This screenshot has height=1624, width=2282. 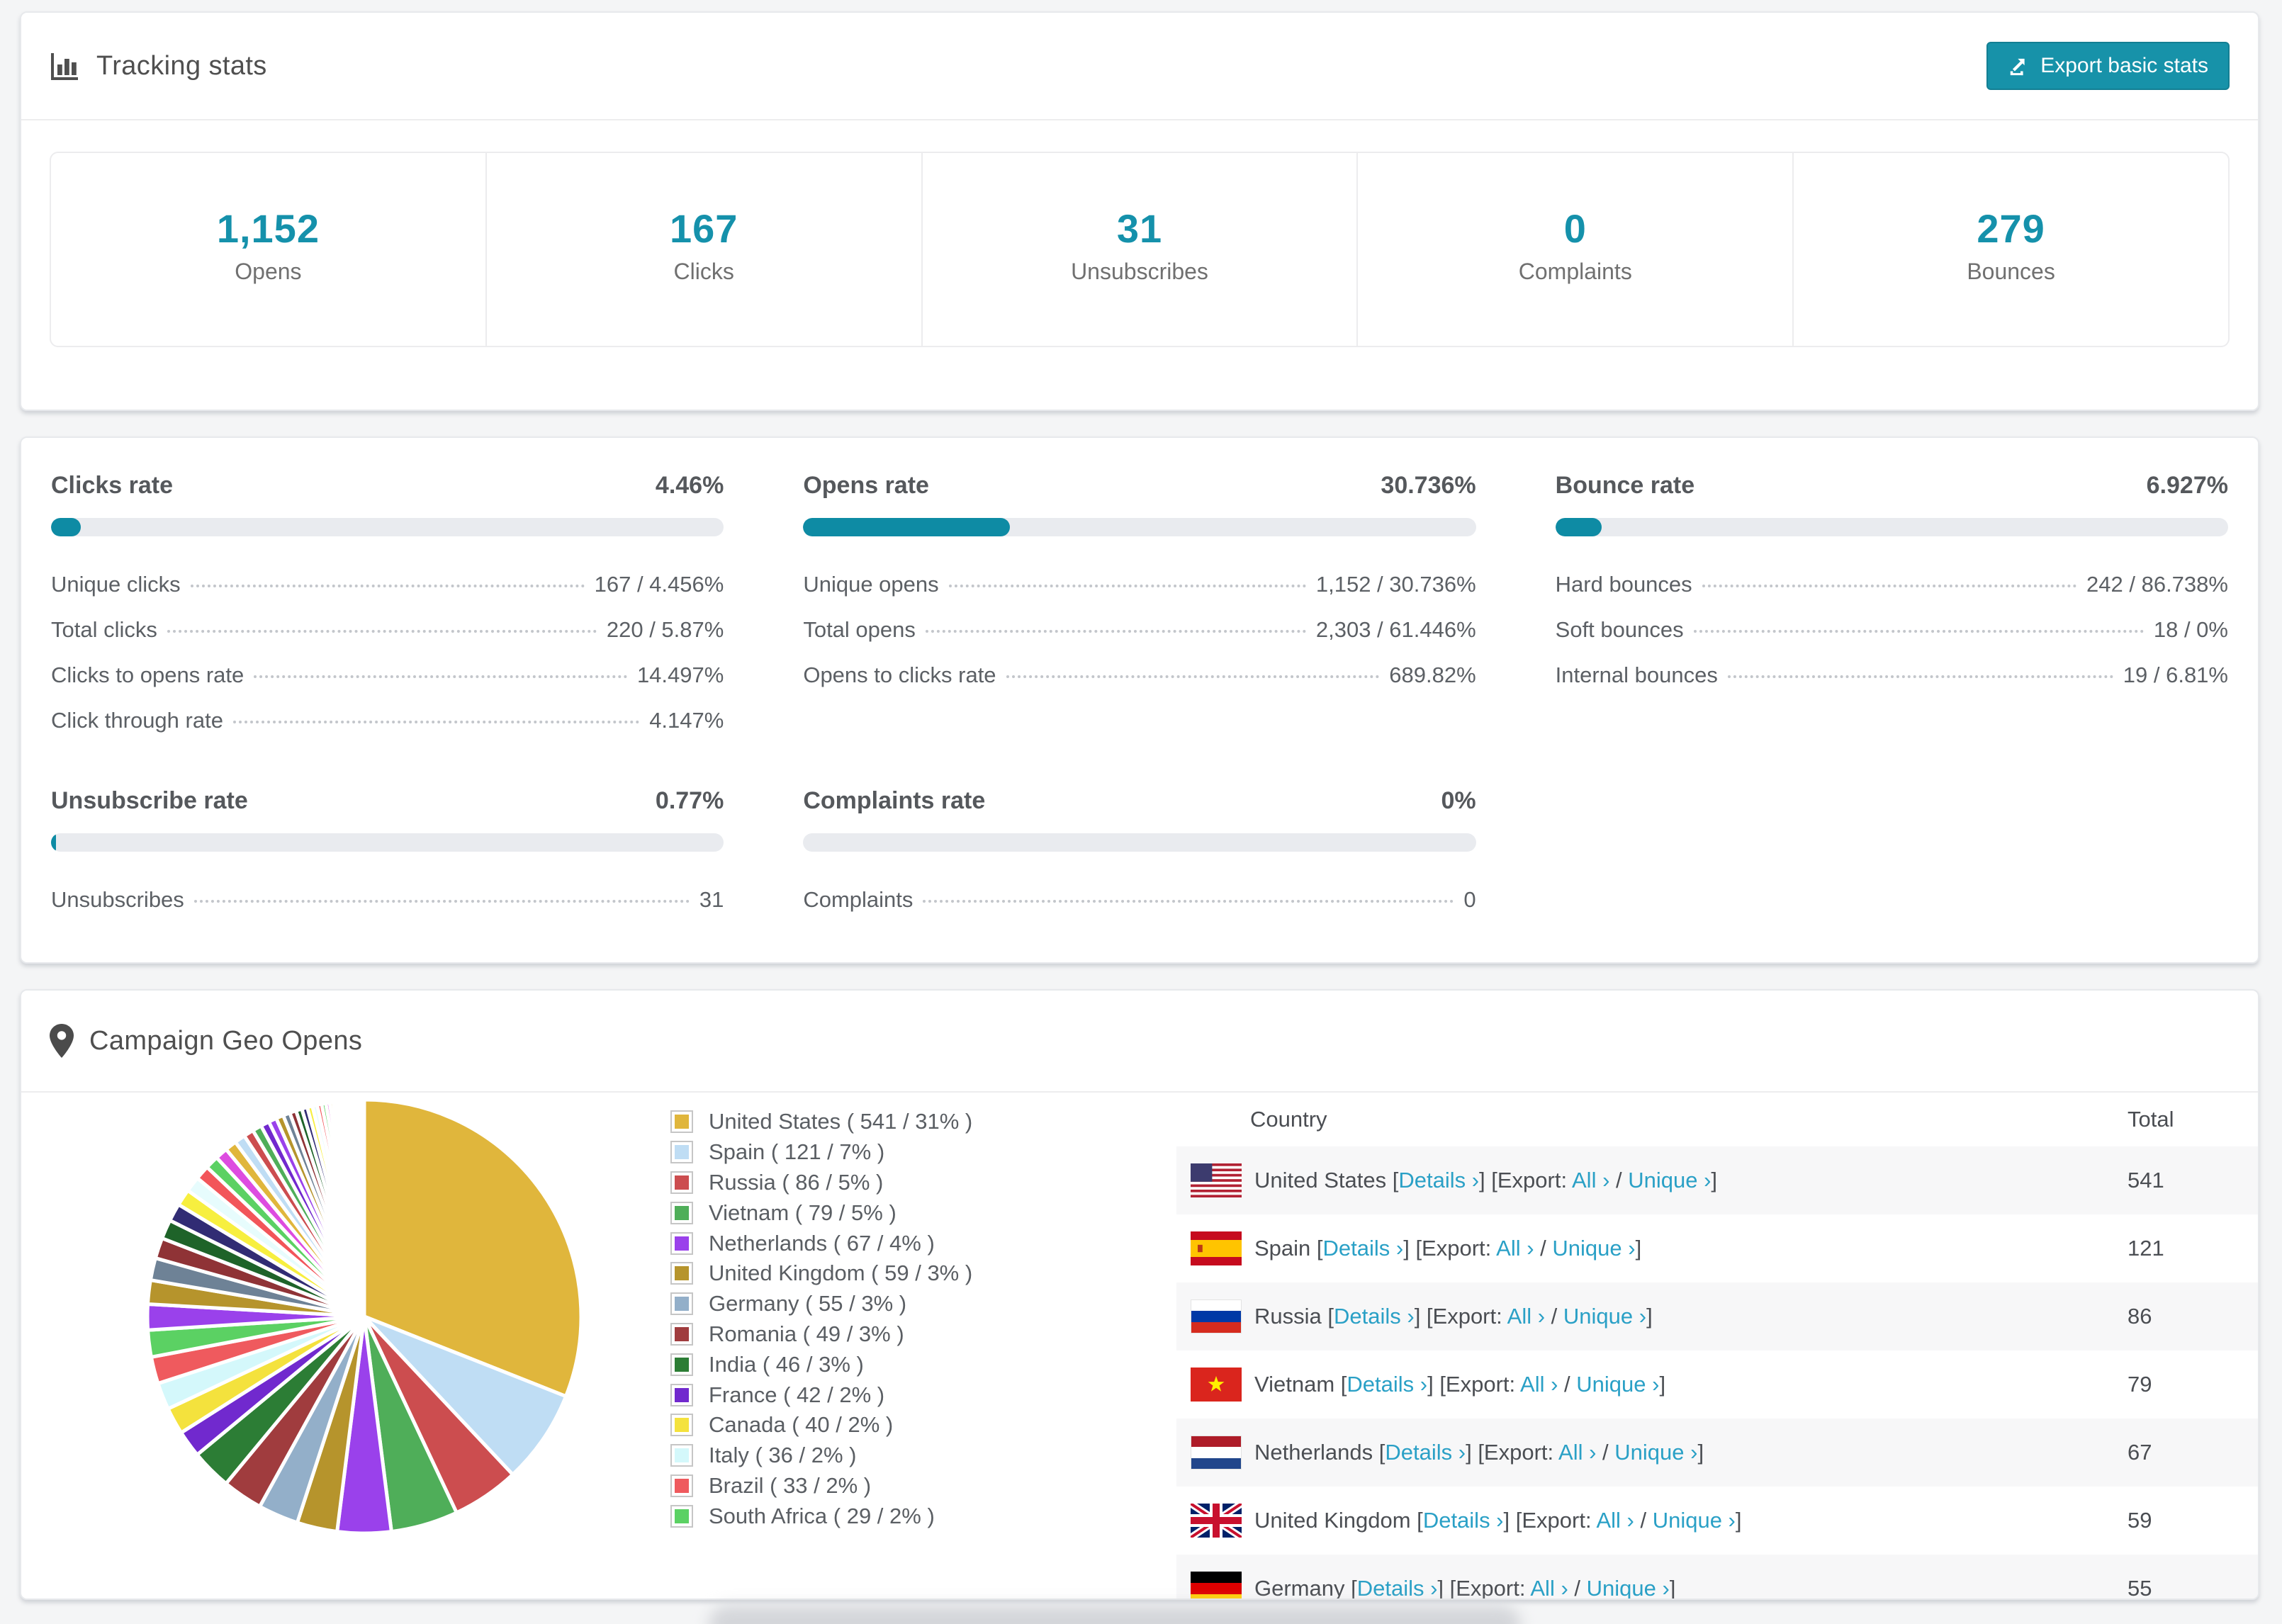 I want to click on legend-item-germany: Germany ( 55 / 3% ), so click(x=821, y=1304).